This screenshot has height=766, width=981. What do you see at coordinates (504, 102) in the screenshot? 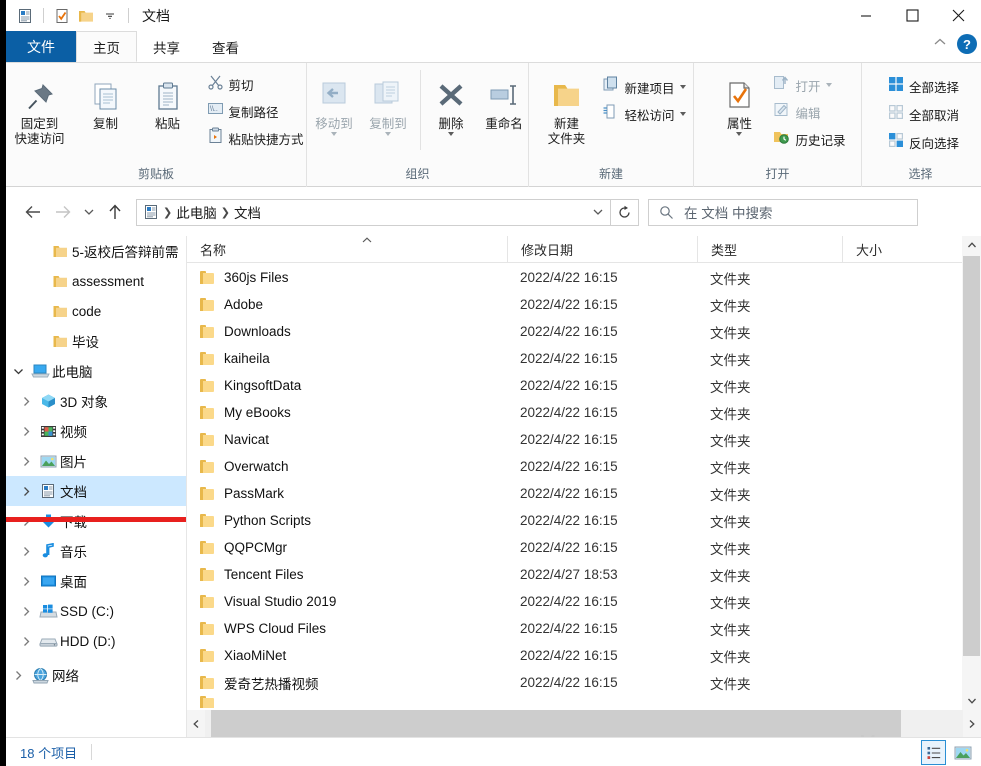
I see `rename-button: 重命名` at bounding box center [504, 102].